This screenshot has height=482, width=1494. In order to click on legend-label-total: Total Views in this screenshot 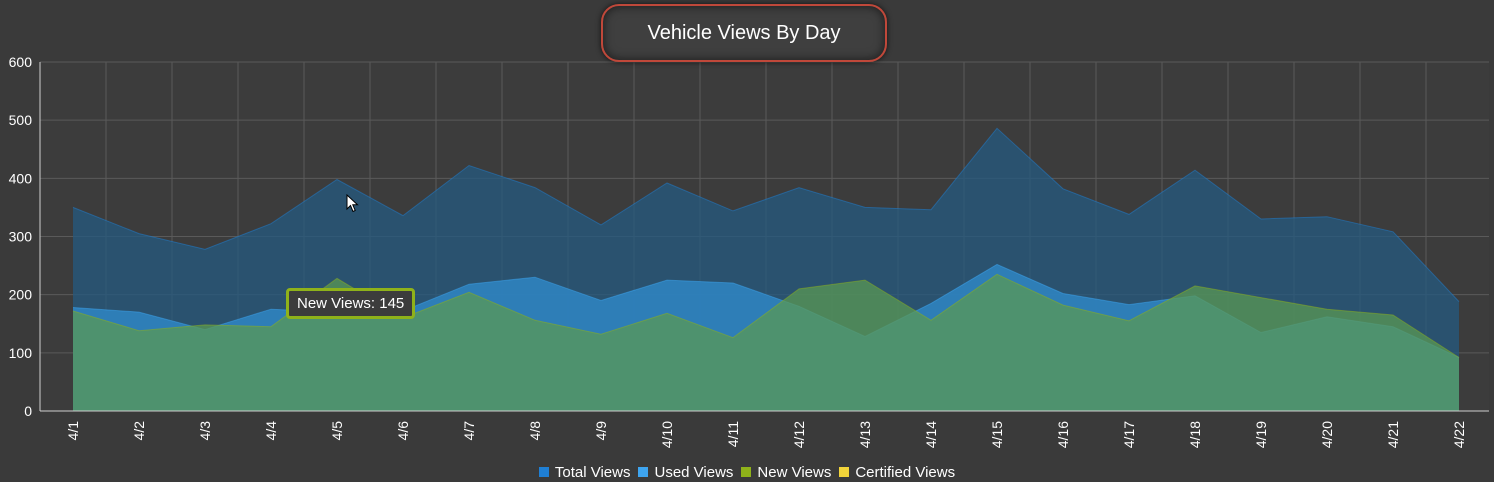, I will do `click(592, 472)`.